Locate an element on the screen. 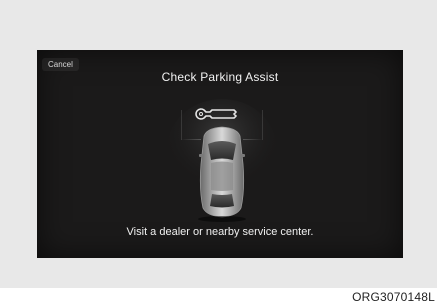 The image size is (437, 304). page-title: Check Parking Assist is located at coordinates (220, 77).